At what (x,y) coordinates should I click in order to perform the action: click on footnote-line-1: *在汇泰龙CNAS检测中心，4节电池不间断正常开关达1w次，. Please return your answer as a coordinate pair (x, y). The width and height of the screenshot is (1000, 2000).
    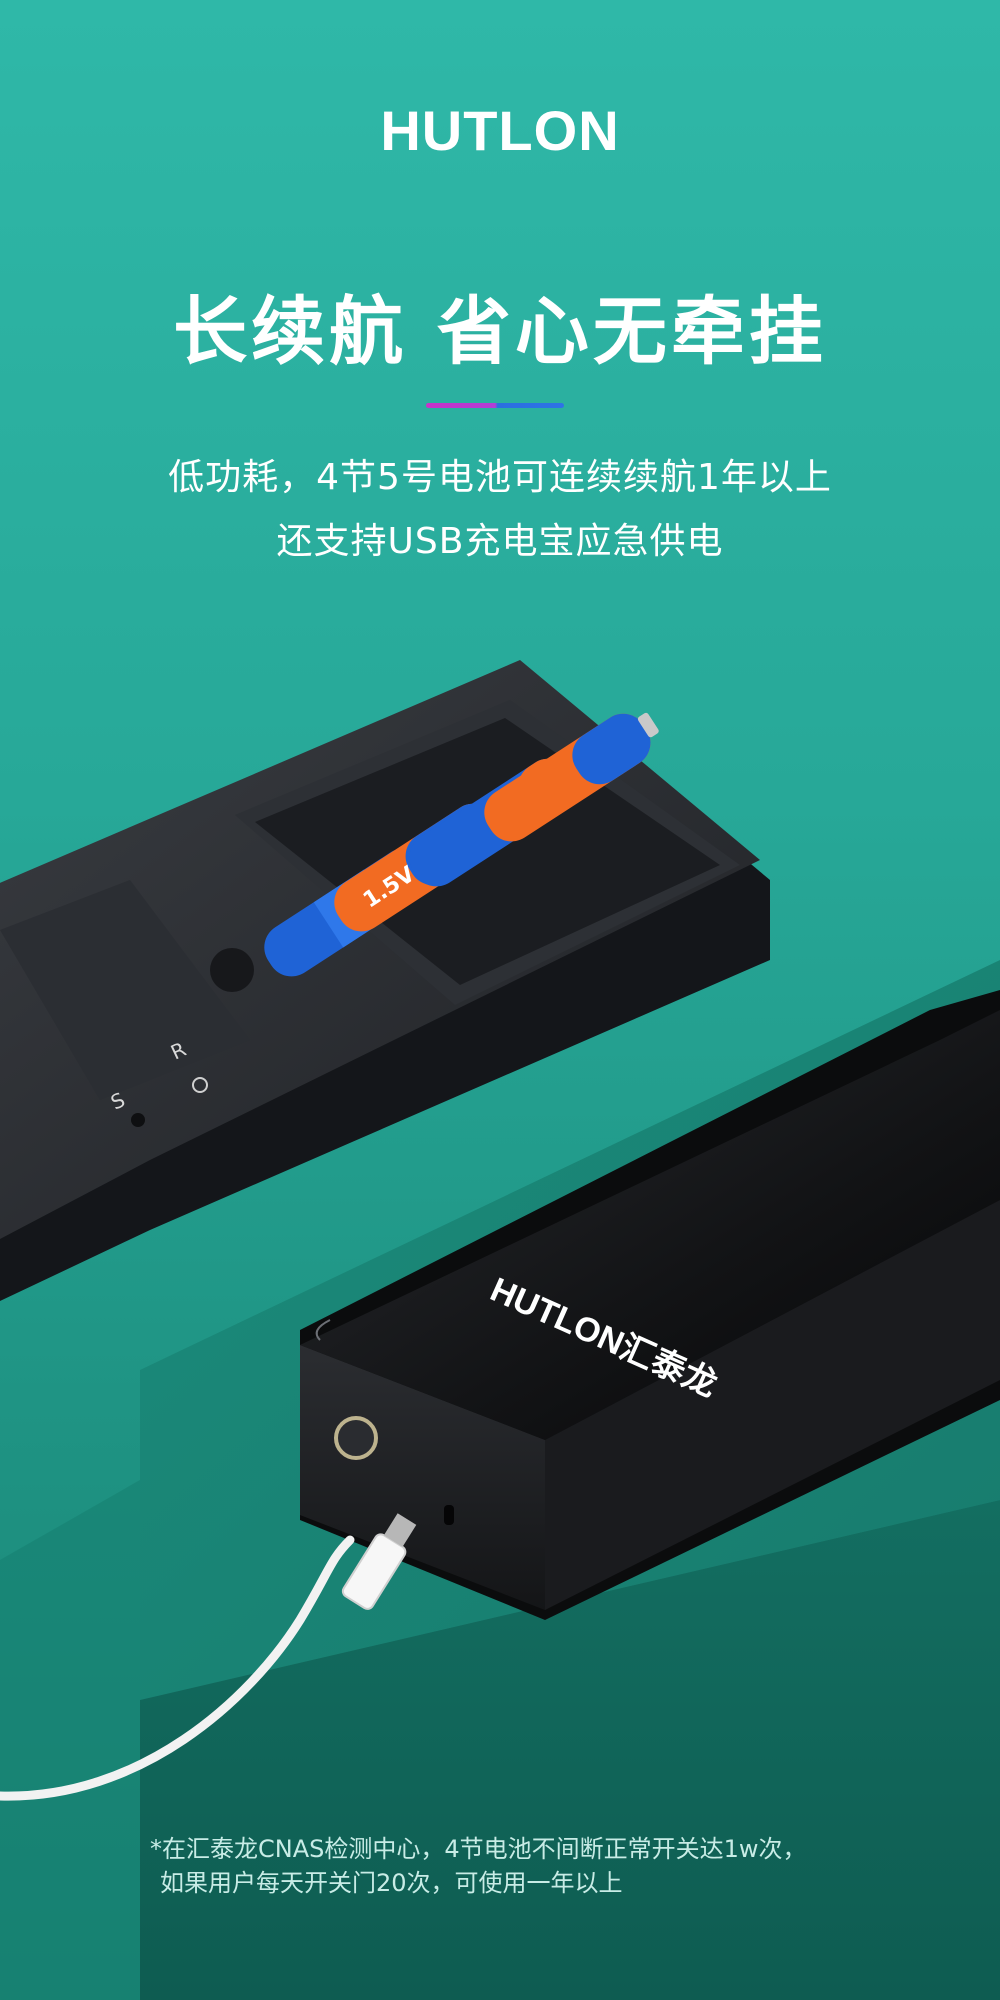
    Looking at the image, I should click on (478, 1849).